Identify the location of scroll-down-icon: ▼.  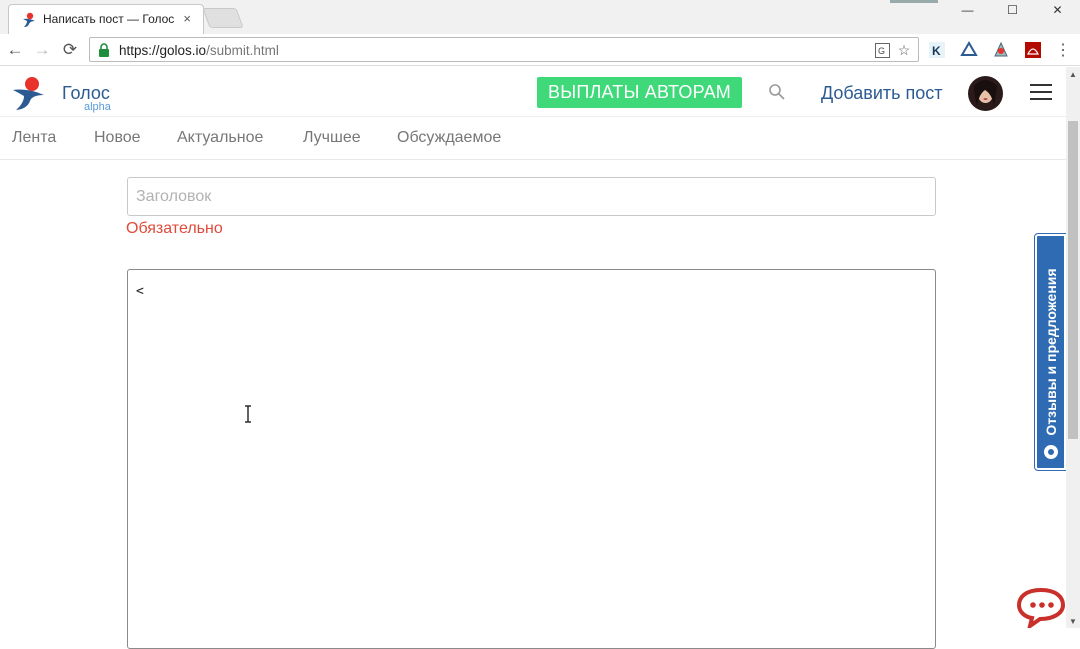
(1073, 621).